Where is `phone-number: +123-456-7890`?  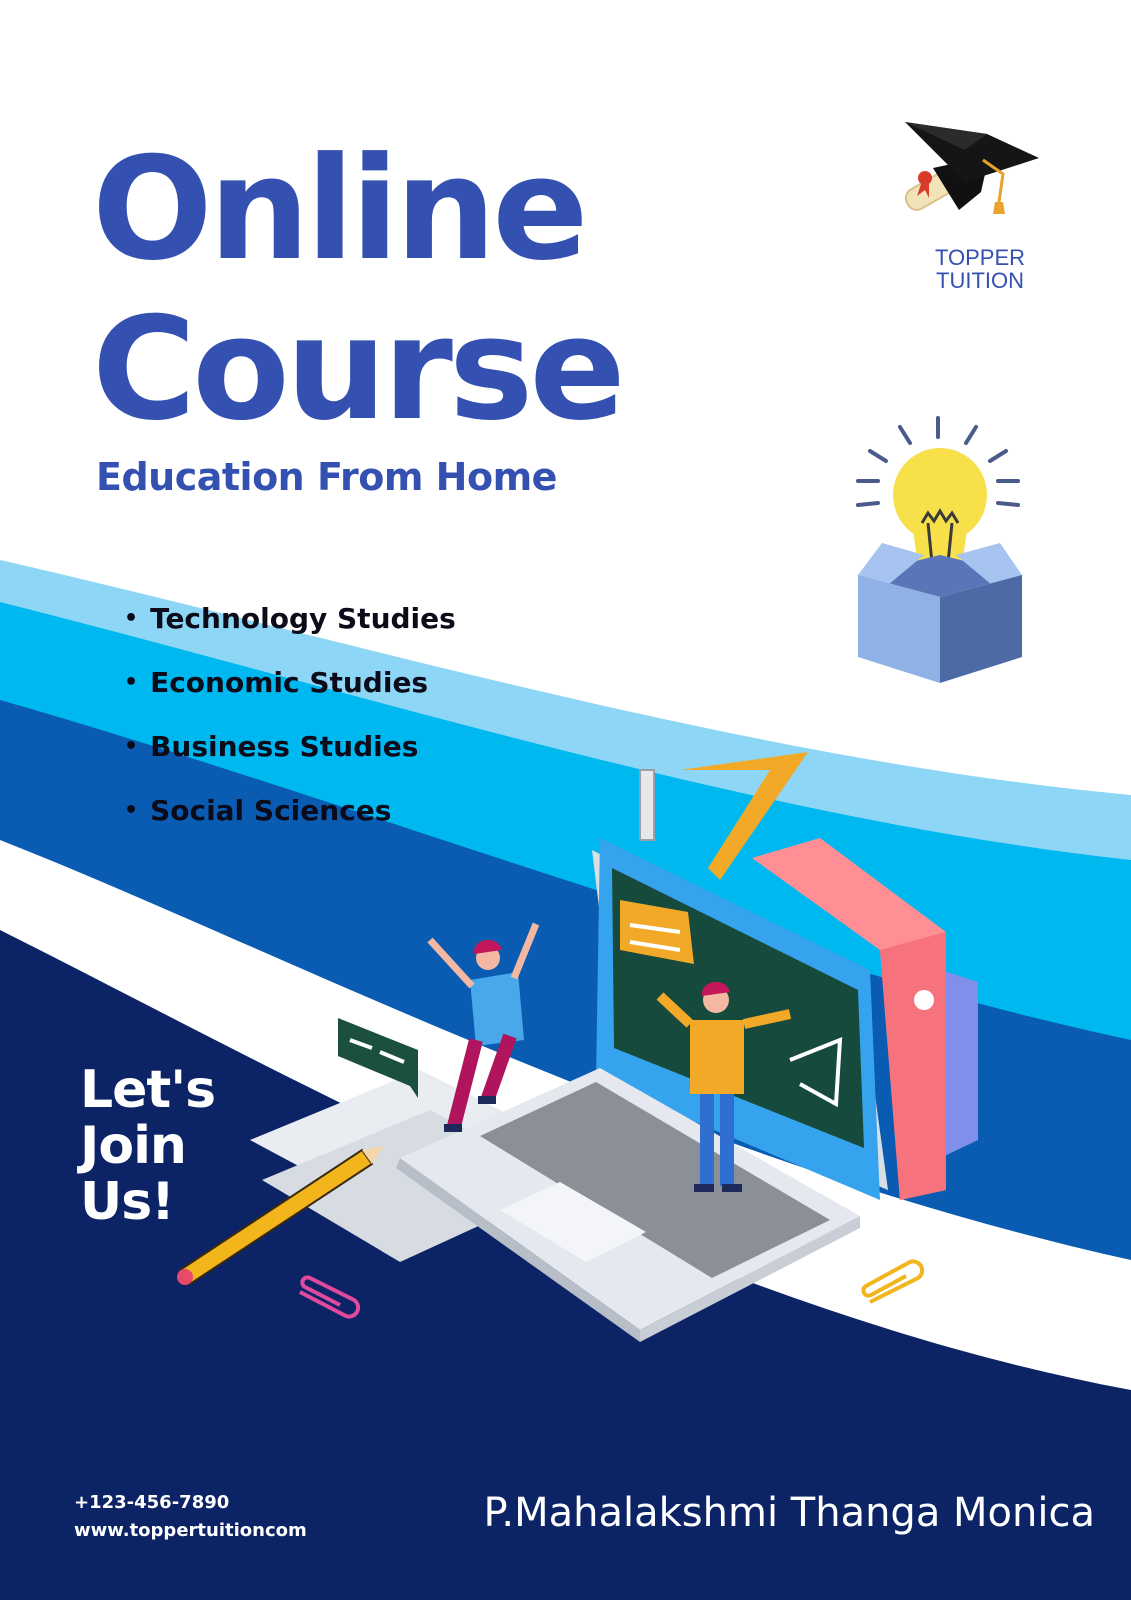 phone-number: +123-456-7890 is located at coordinates (152, 1502).